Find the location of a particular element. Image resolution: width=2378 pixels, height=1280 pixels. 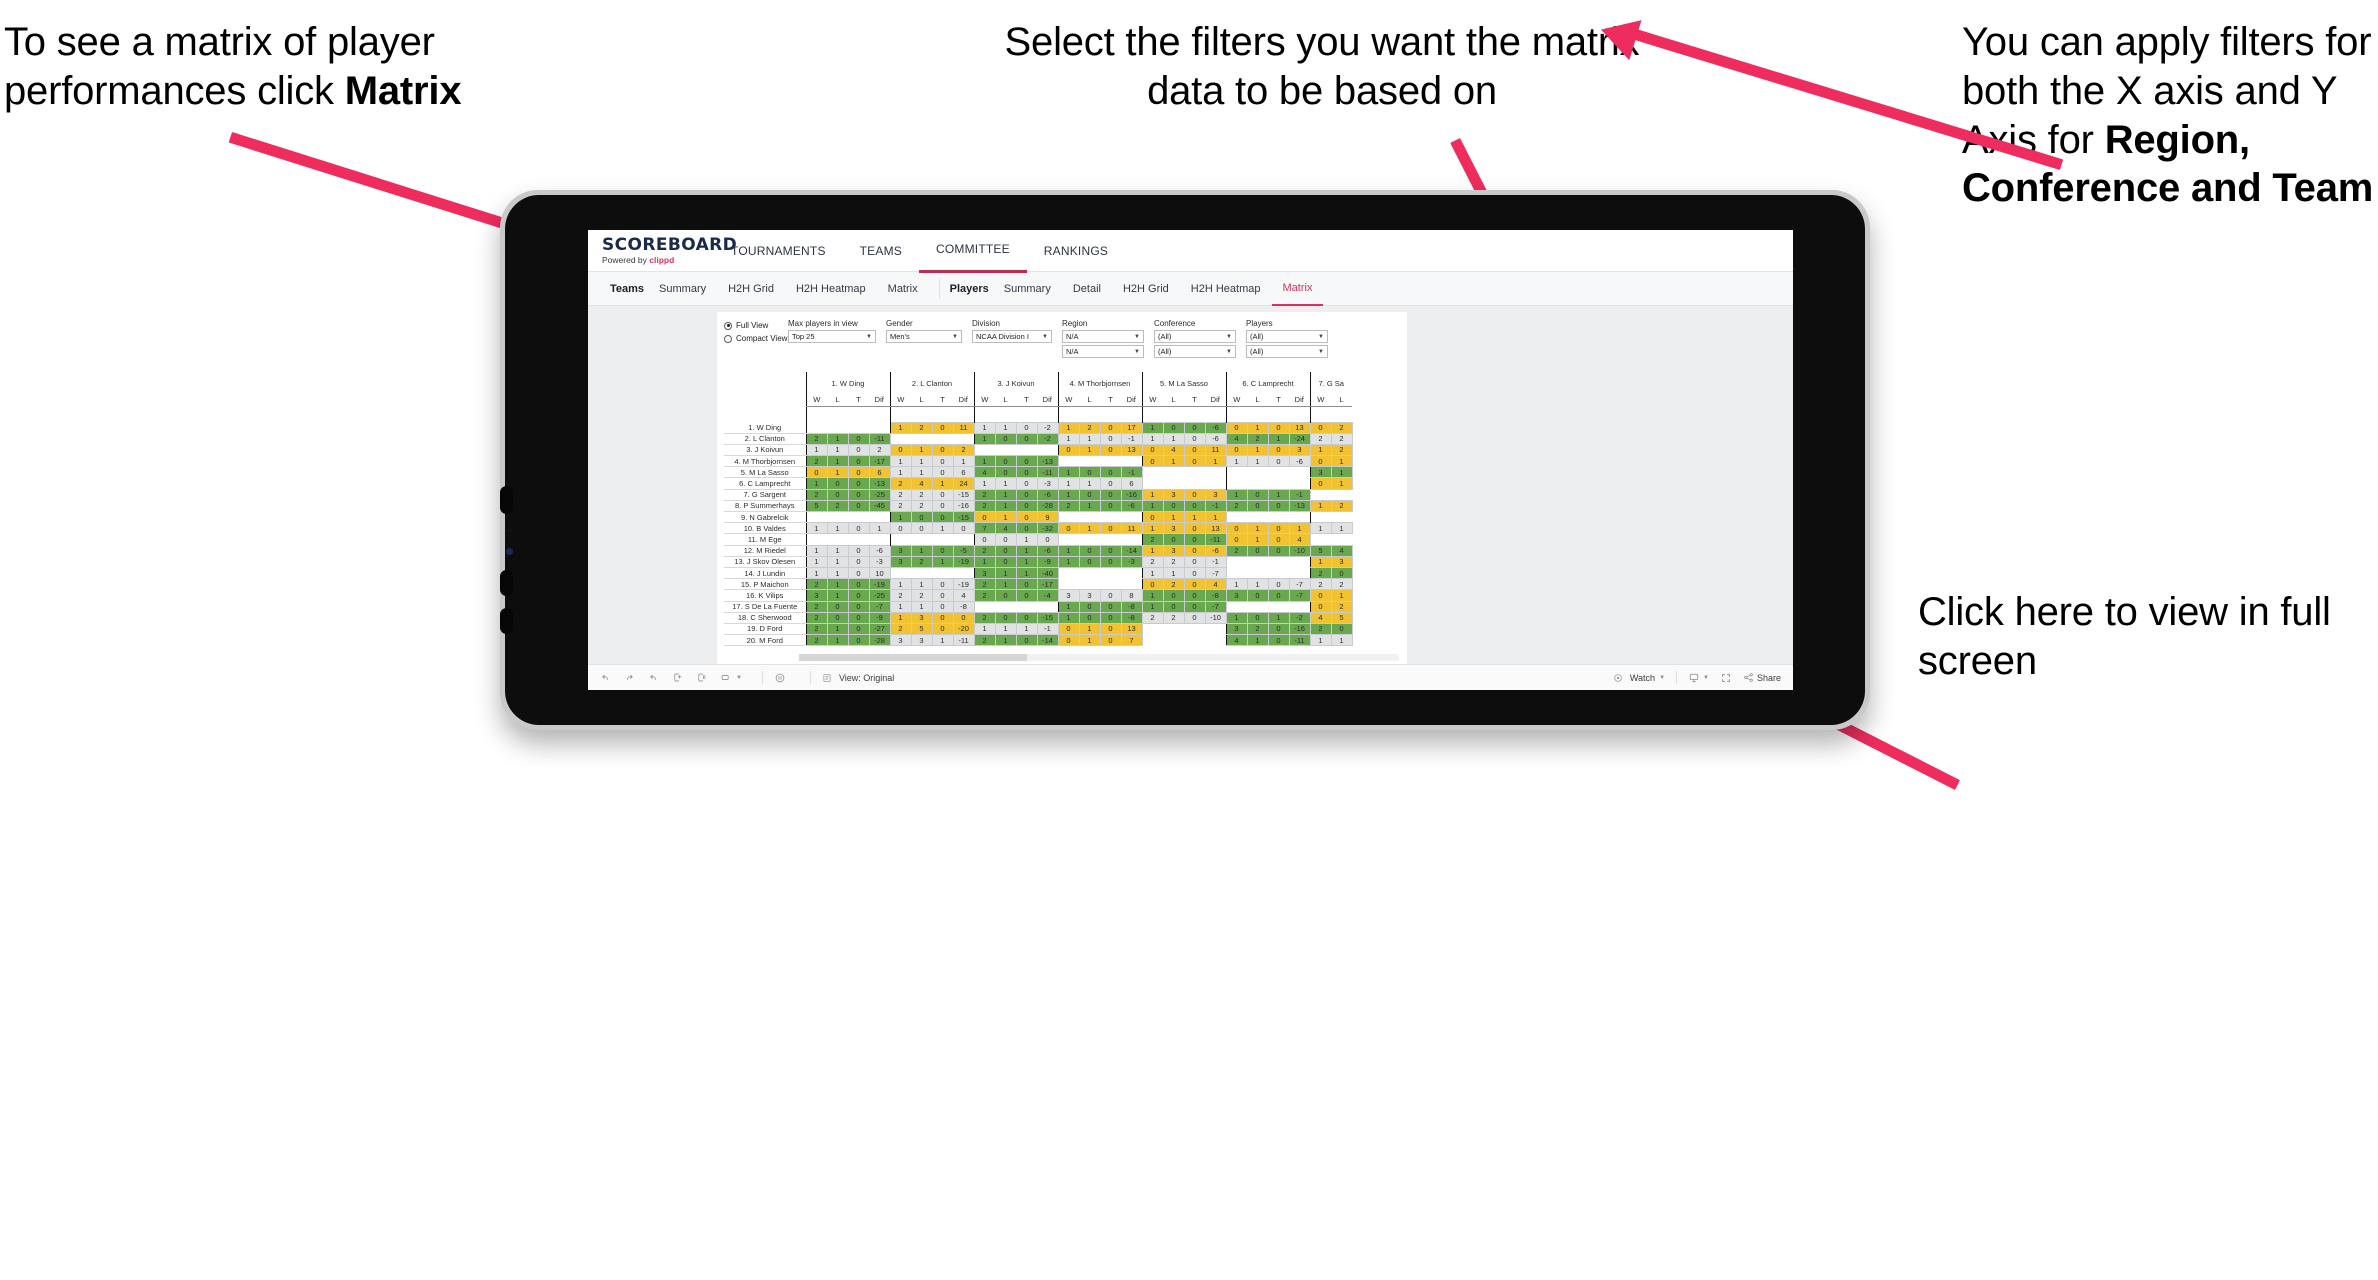

matrix-cell: 9 is located at coordinates (1047, 517).